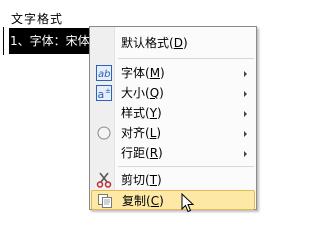  I want to click on menu-item-label: 剪切(T), so click(141, 180).